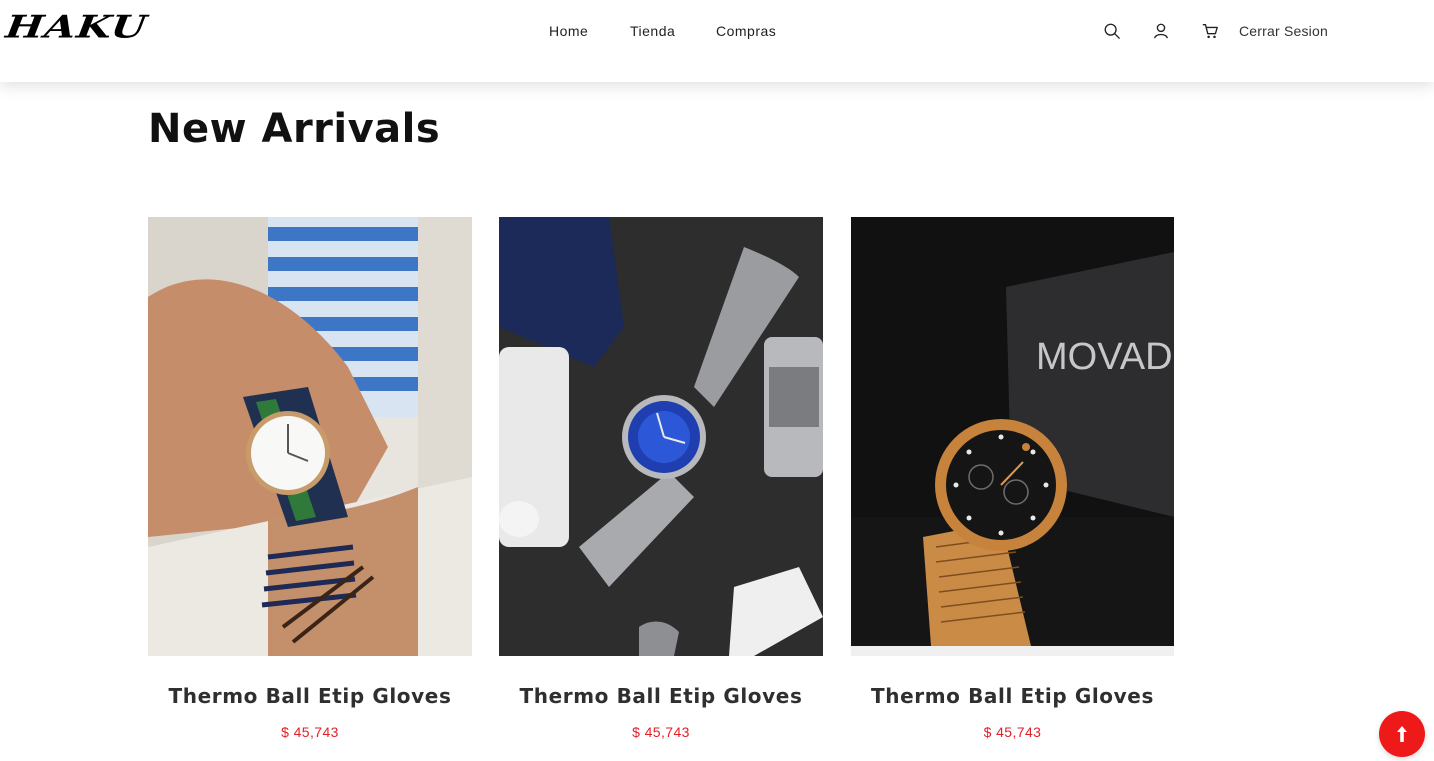 This screenshot has height=761, width=1434. What do you see at coordinates (751, 31) in the screenshot?
I see `nav-compras-link: Compras` at bounding box center [751, 31].